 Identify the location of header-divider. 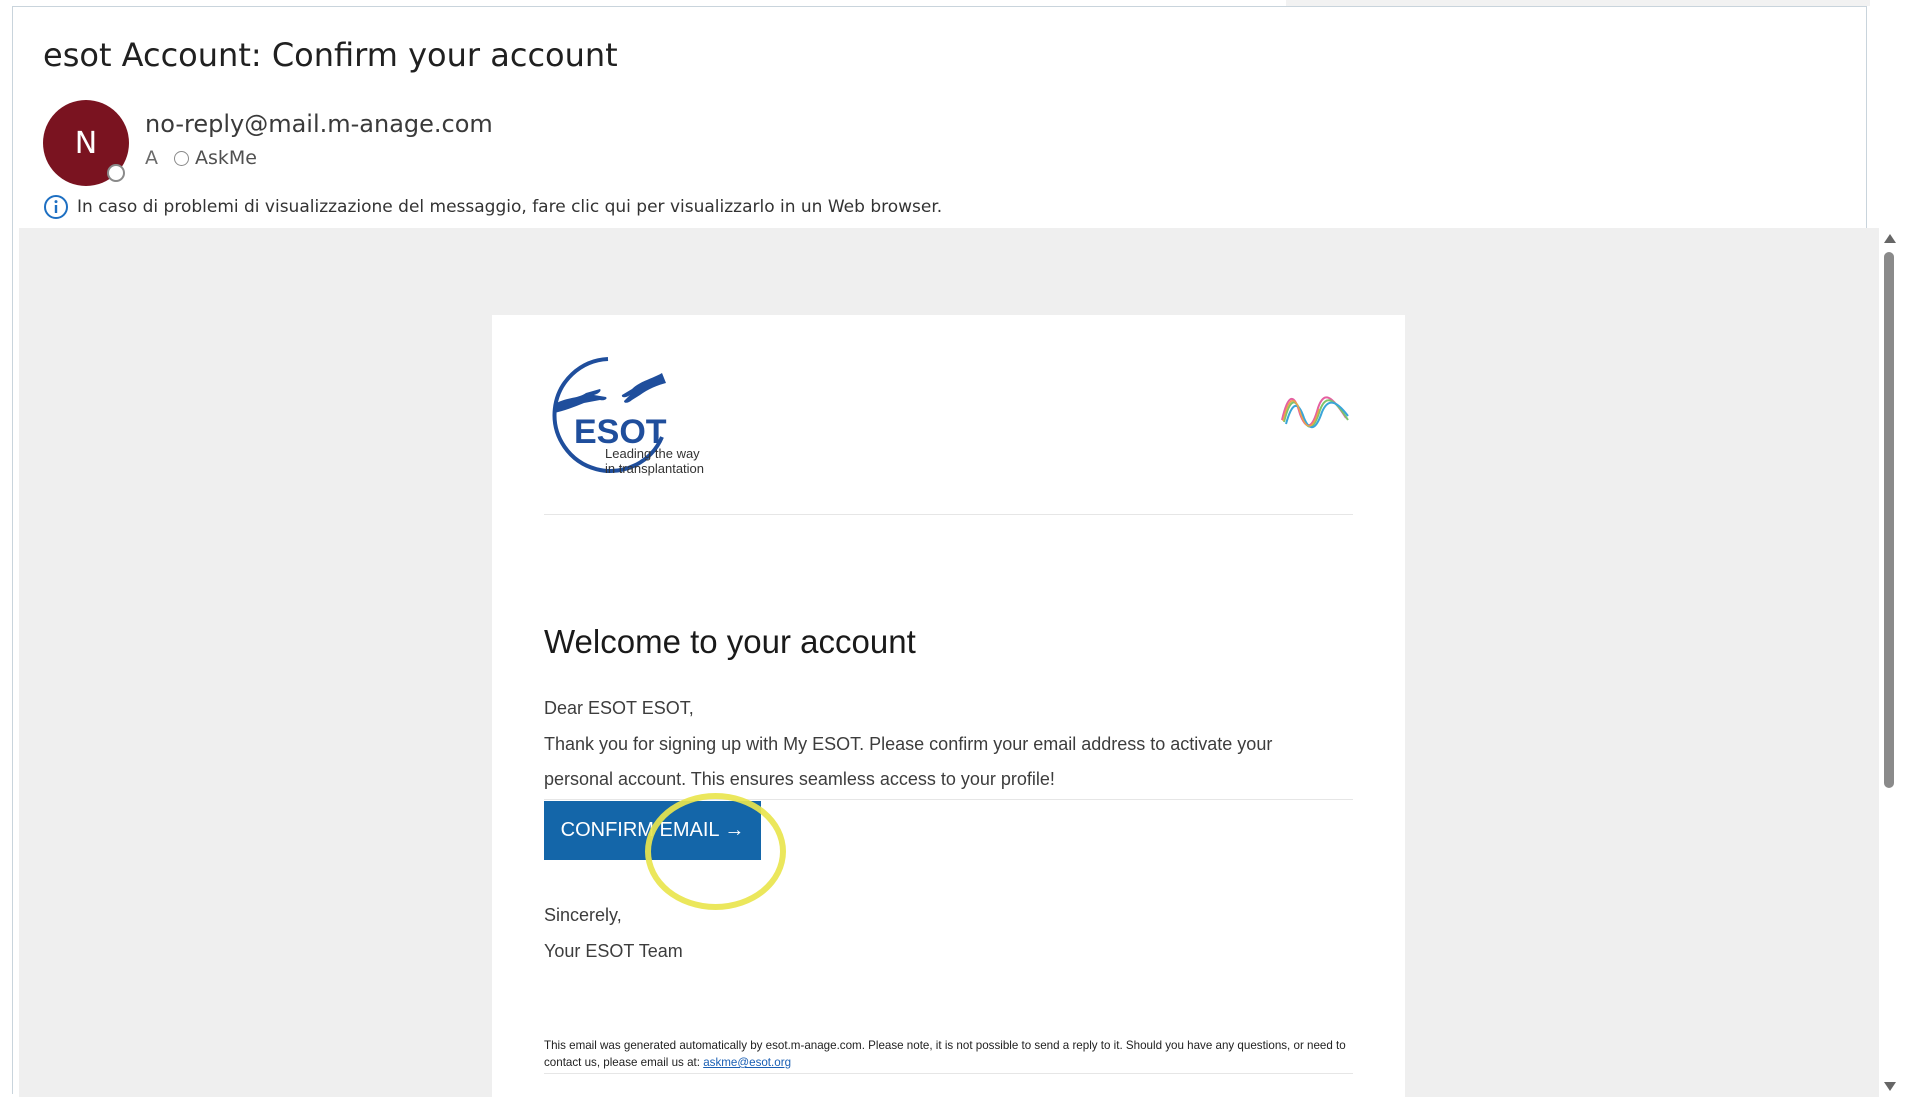
(948, 514).